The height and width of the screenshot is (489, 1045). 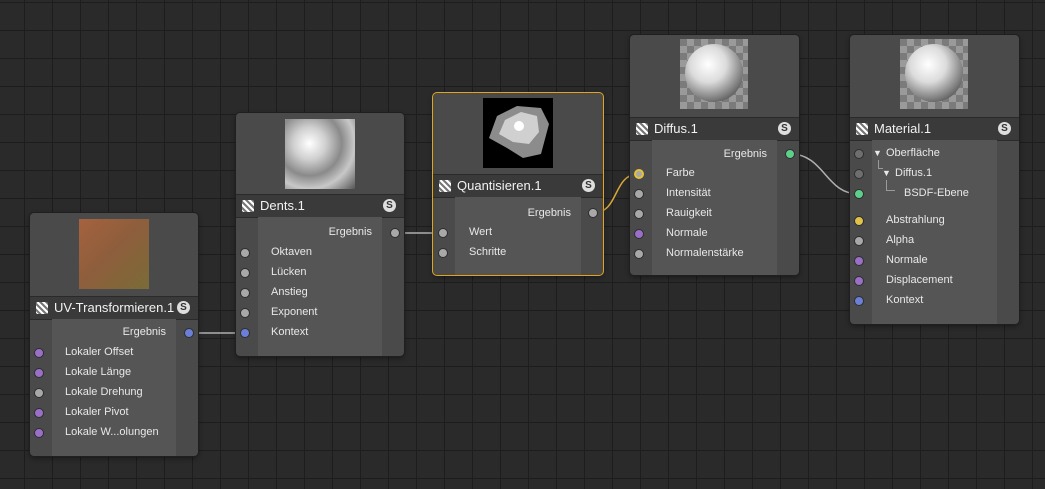 What do you see at coordinates (934, 129) in the screenshot?
I see `material-node-header: Material.1 S` at bounding box center [934, 129].